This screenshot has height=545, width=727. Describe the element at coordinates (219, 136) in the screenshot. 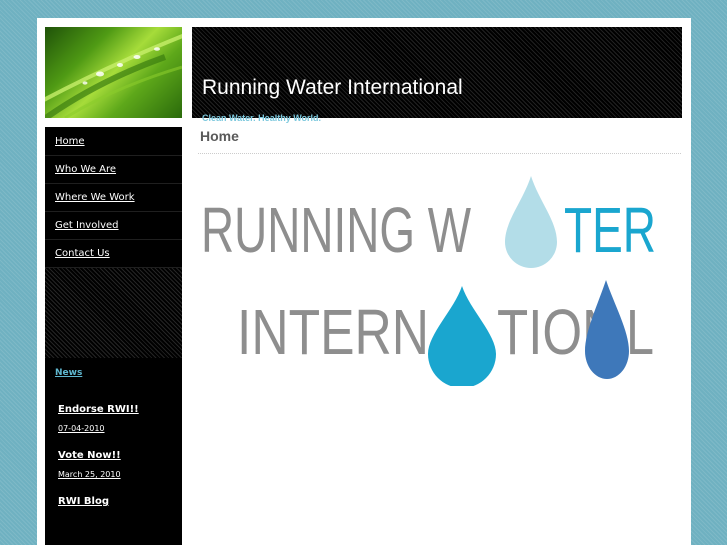

I see `page-title: Home` at that location.